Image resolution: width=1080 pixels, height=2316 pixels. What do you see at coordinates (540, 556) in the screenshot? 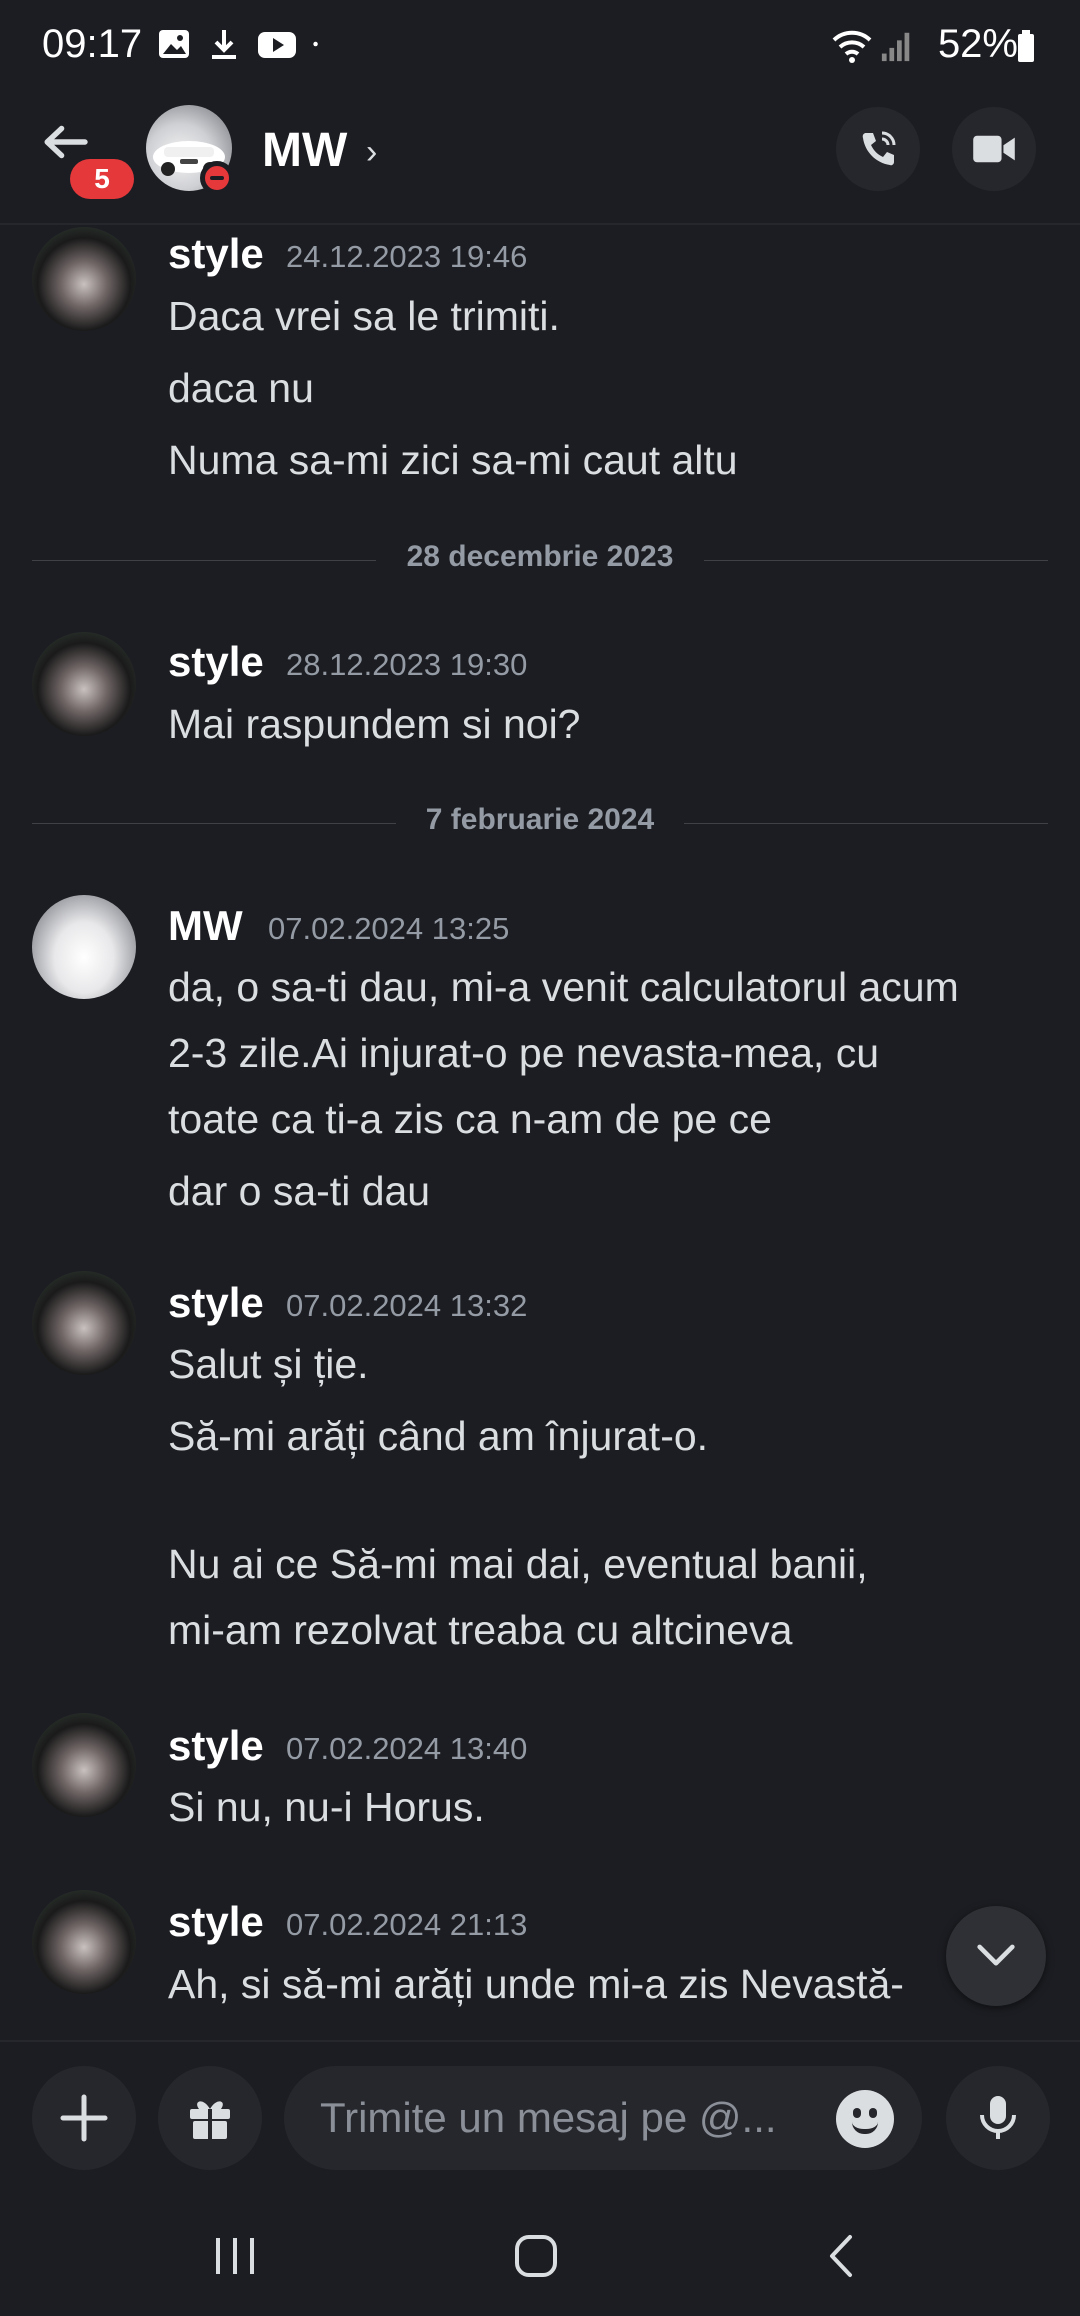
I see `date-divider-label: 28 decembrie 2023` at bounding box center [540, 556].